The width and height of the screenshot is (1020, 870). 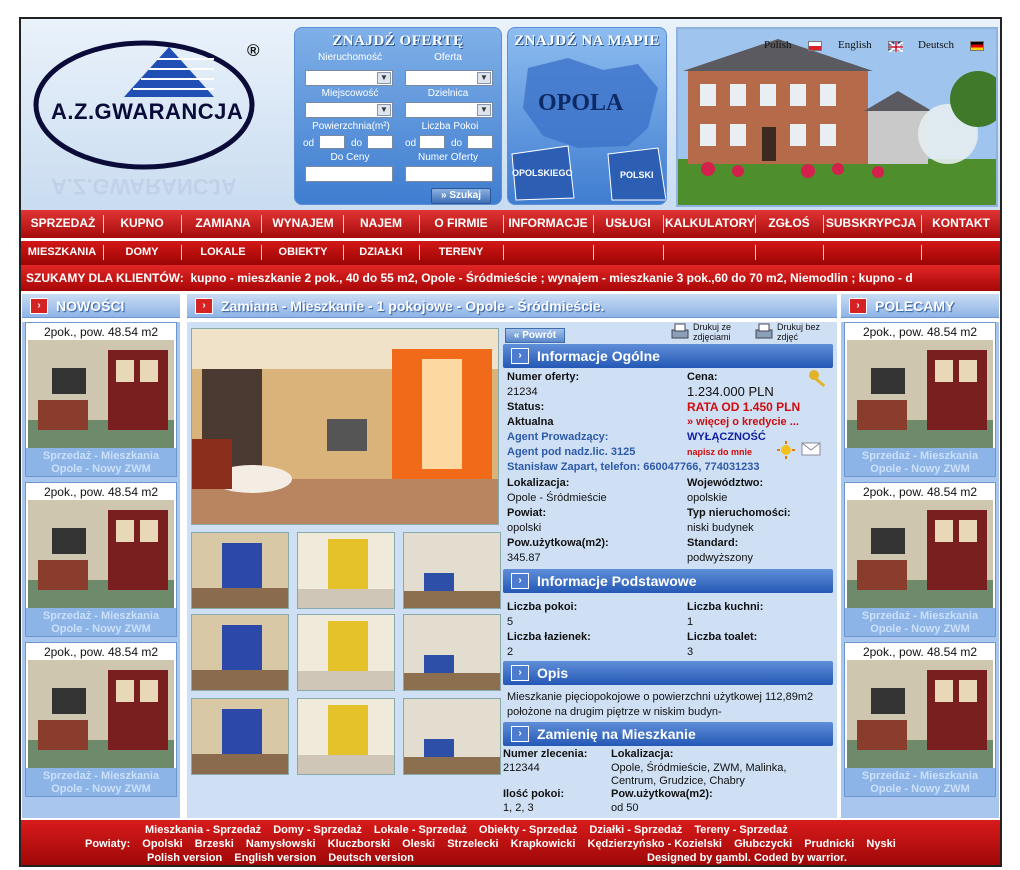 What do you see at coordinates (359, 844) in the screenshot?
I see `footer-link: Kluczborski` at bounding box center [359, 844].